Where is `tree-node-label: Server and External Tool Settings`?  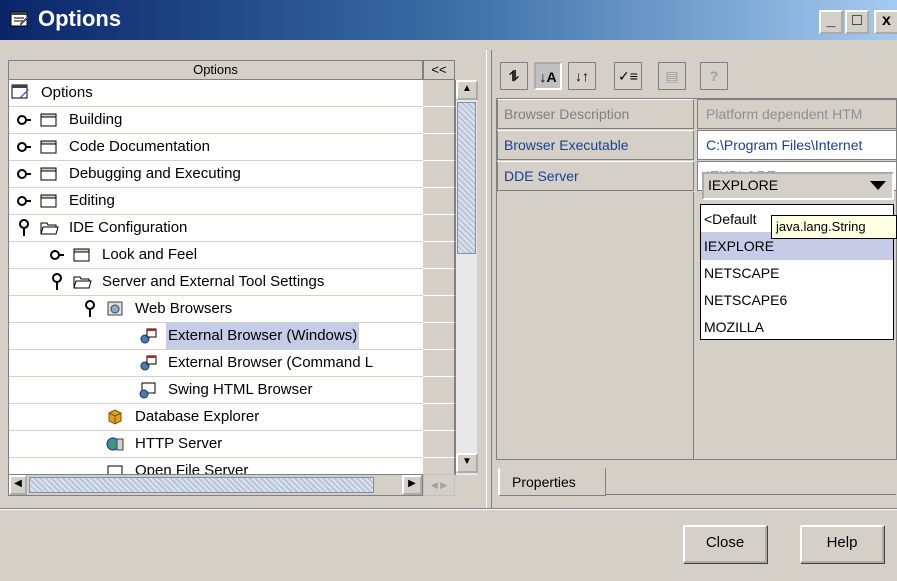 tree-node-label: Server and External Tool Settings is located at coordinates (213, 281).